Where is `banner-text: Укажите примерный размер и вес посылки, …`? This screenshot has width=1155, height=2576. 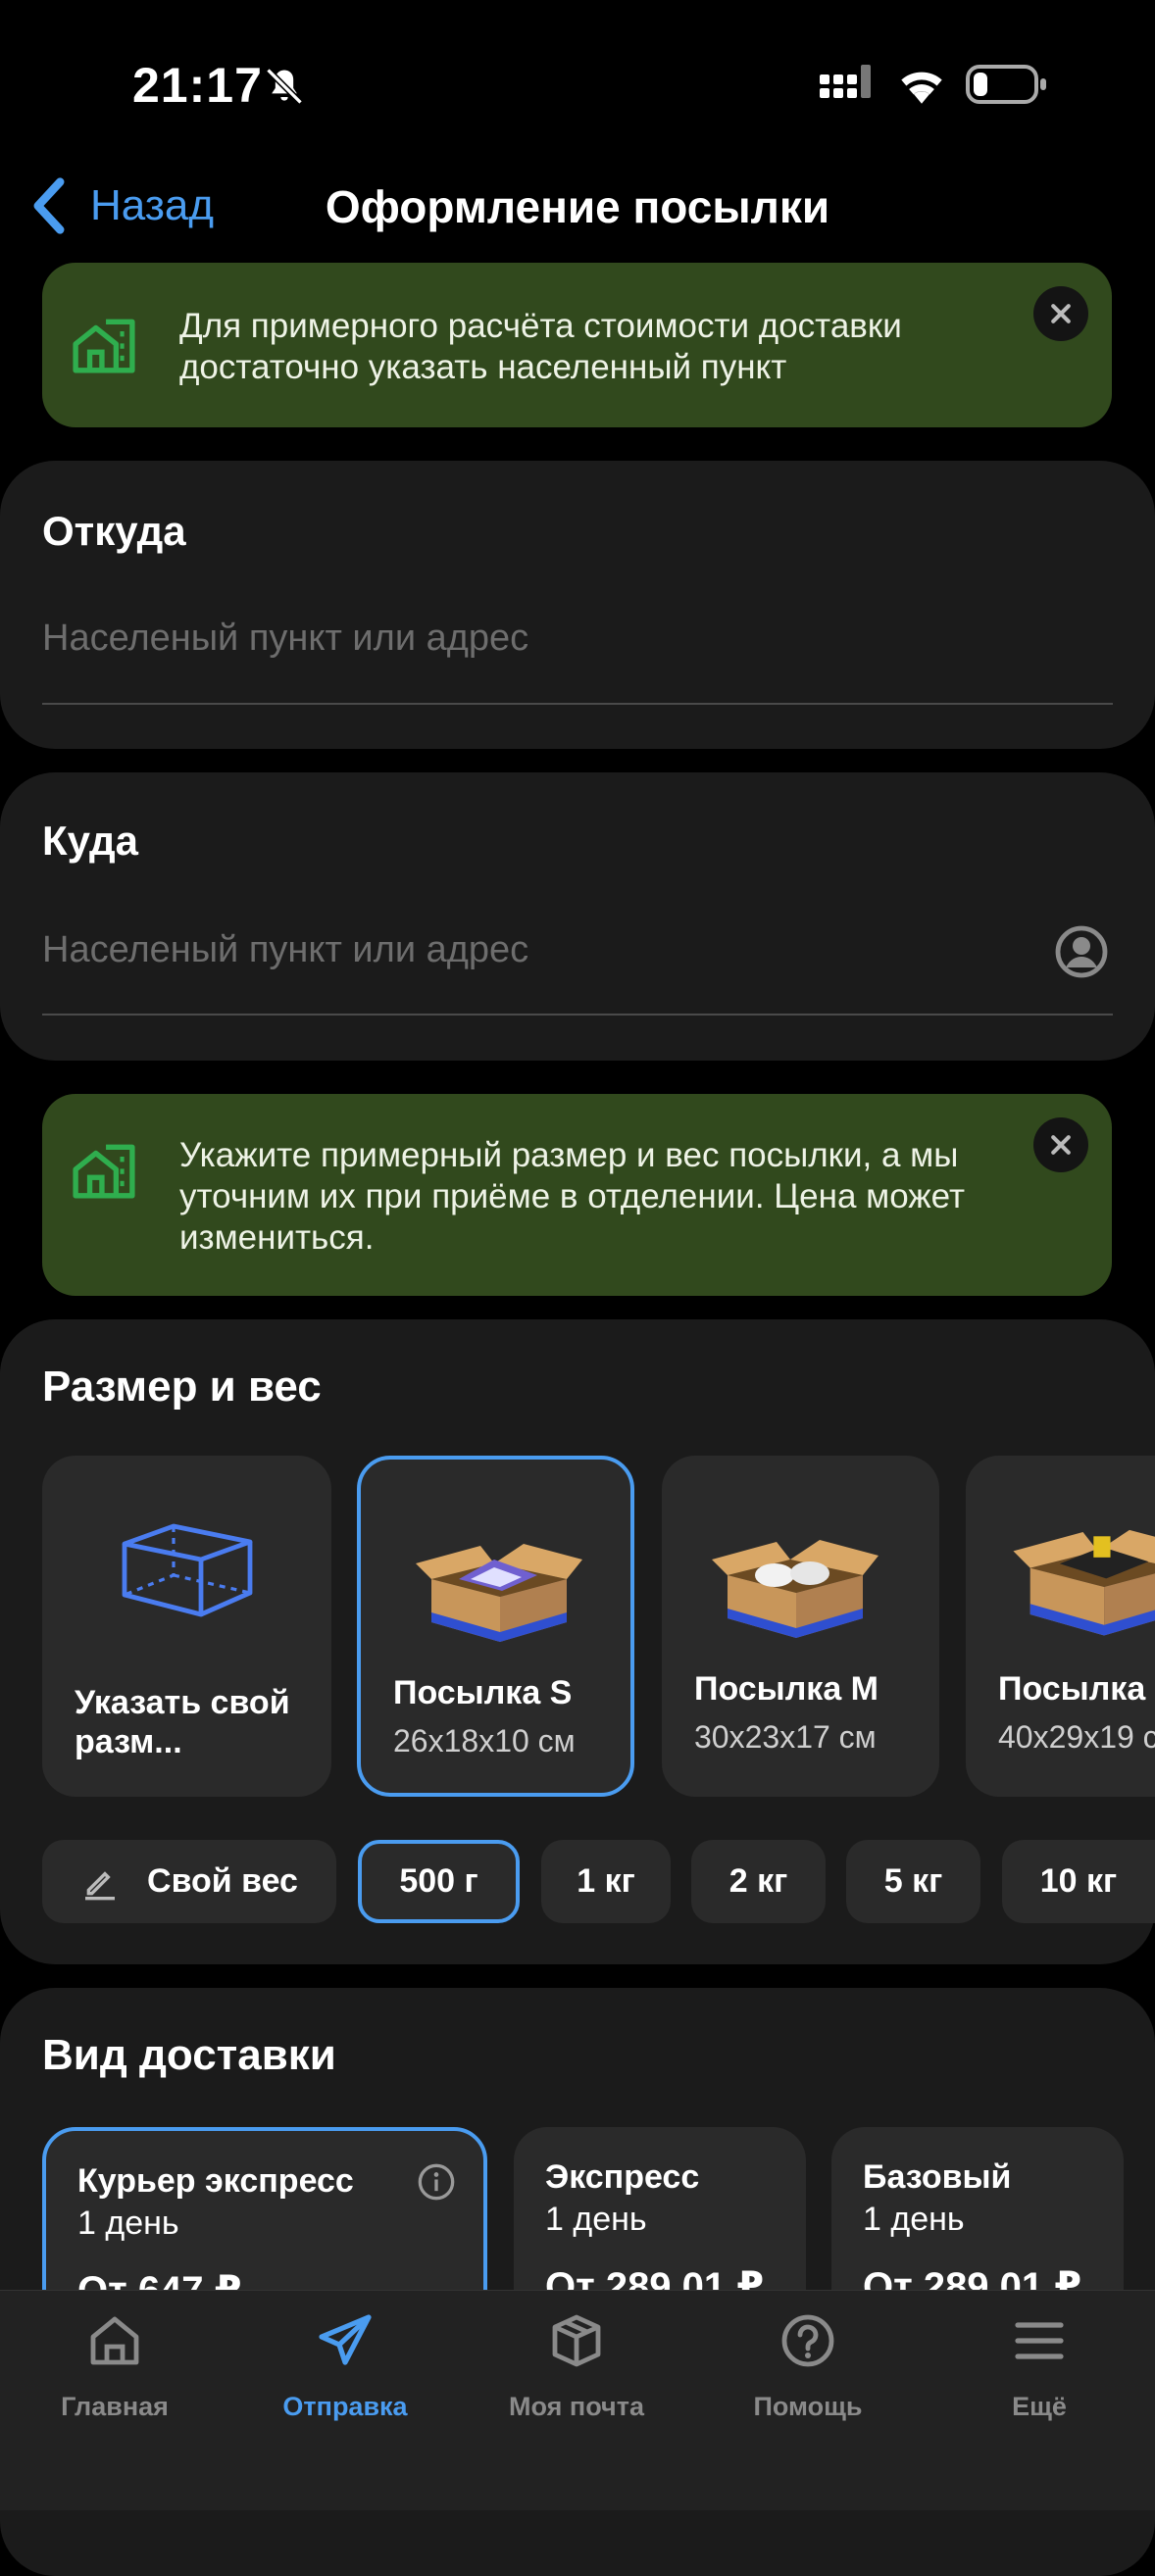 banner-text: Укажите примерный размер и вес посылки, … is located at coordinates (572, 1196).